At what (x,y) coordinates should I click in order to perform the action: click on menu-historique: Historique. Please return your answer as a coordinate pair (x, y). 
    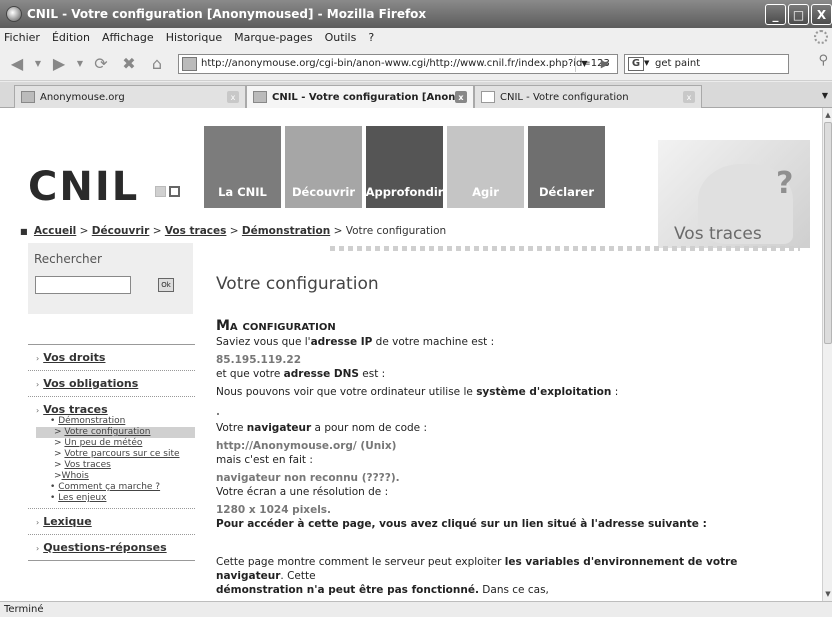
    Looking at the image, I should click on (194, 37).